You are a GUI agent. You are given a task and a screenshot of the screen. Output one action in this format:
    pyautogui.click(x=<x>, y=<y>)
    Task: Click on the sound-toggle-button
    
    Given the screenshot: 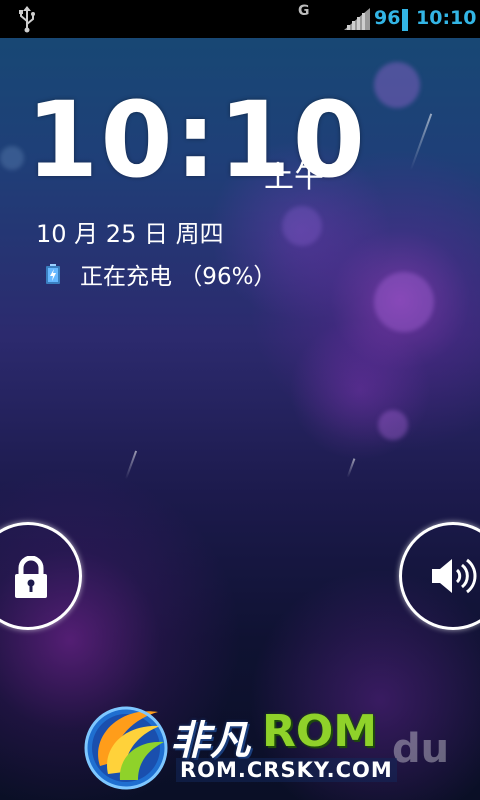 What is the action you would take?
    pyautogui.click(x=439, y=576)
    